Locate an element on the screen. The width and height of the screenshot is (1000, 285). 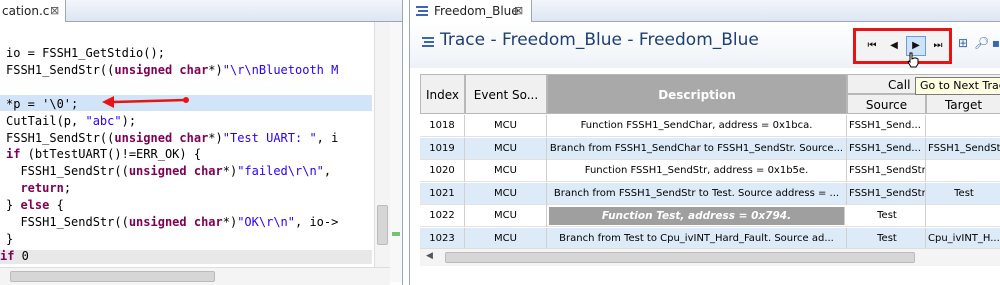
red-annotation-arrow-icon is located at coordinates (145, 102).